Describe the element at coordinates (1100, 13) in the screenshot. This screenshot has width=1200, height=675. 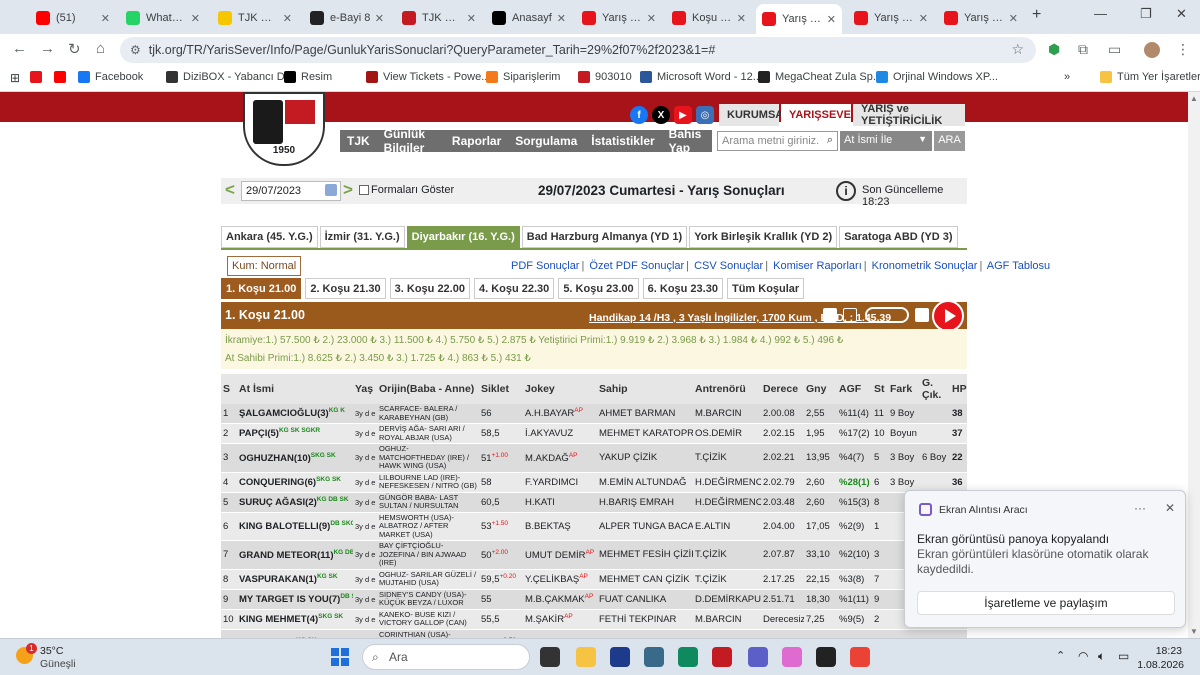
I see `minimize-icon: —` at that location.